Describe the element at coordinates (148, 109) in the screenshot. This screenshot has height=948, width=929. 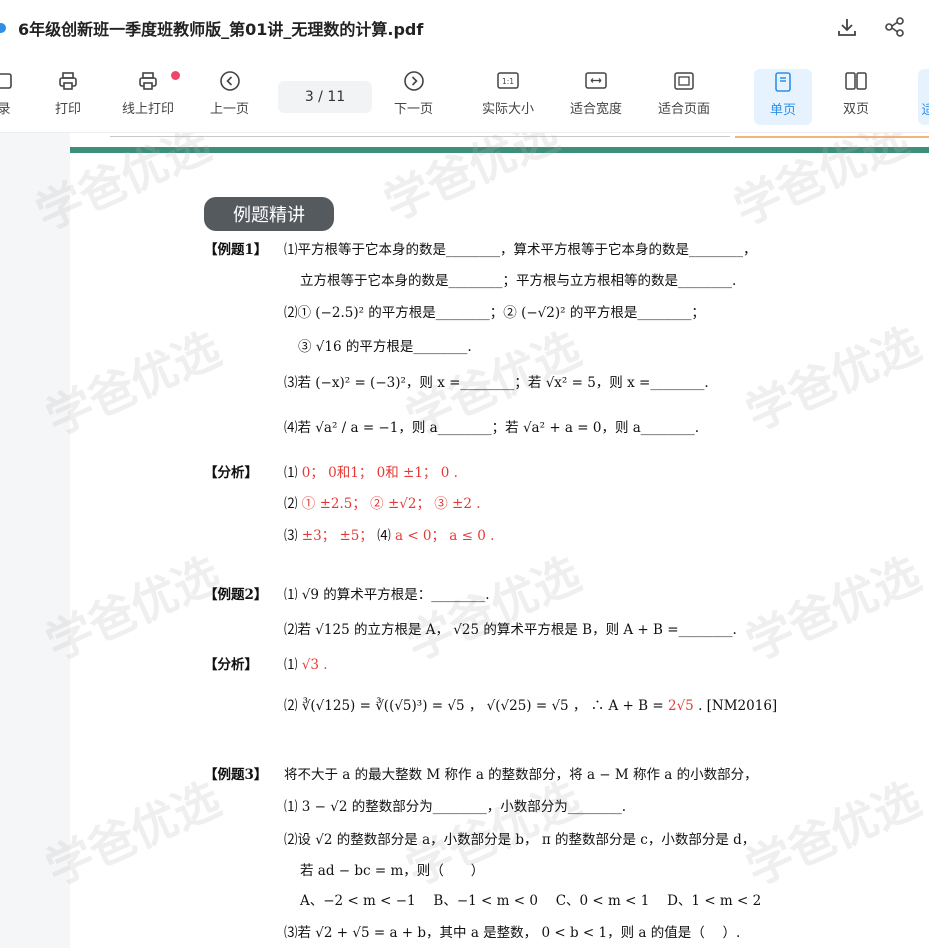
I see `toolbar-label: 线上打印` at that location.